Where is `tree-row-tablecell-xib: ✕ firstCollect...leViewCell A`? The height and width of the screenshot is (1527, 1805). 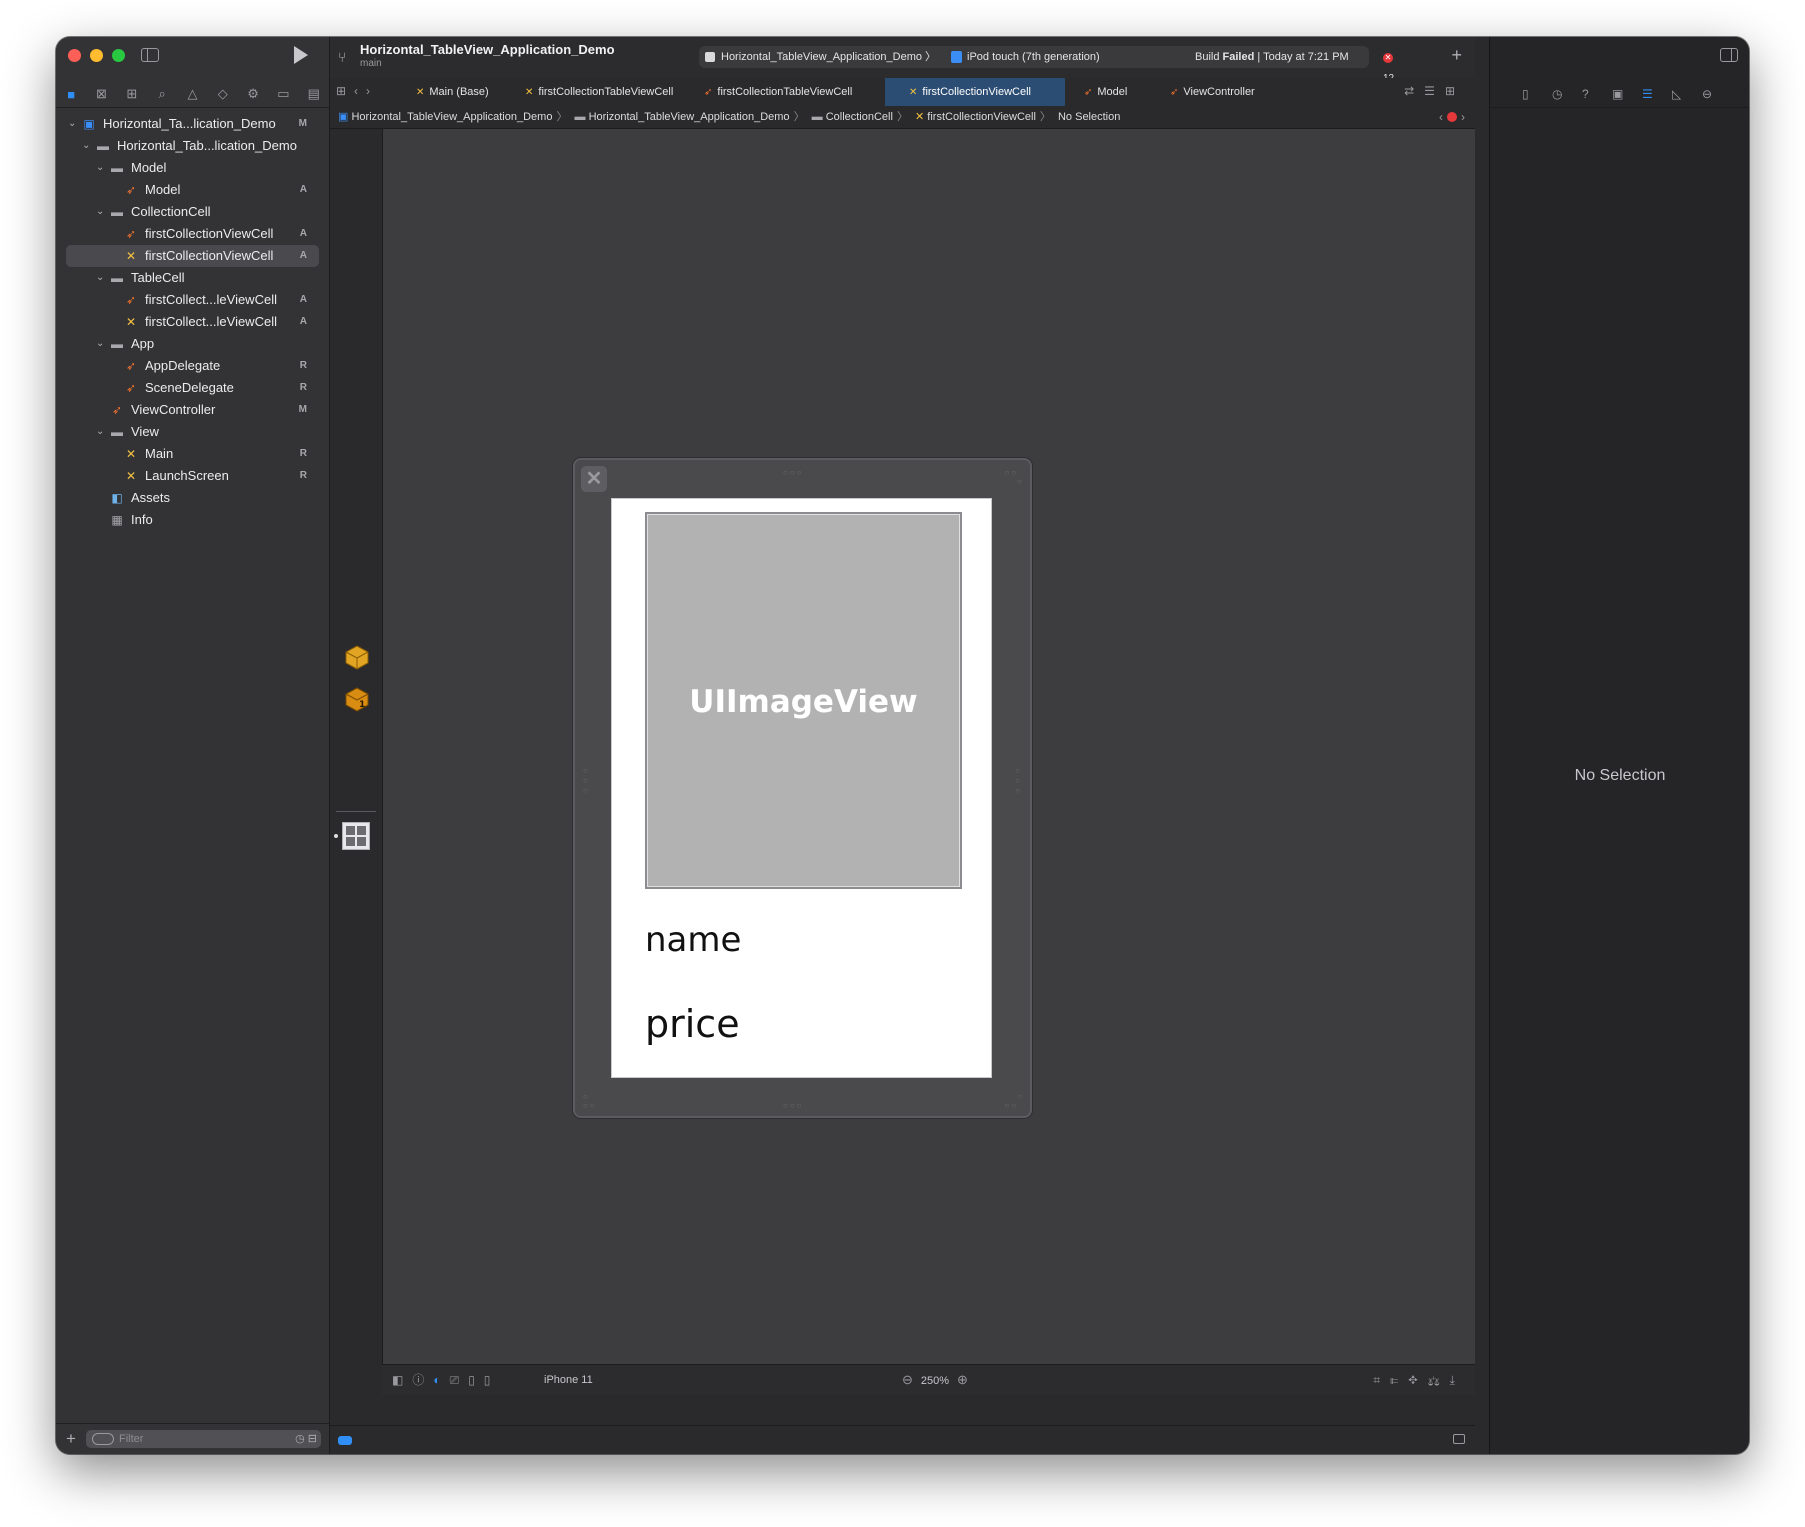
tree-row-tablecell-xib: ✕ firstCollect...leViewCell A is located at coordinates (192, 322).